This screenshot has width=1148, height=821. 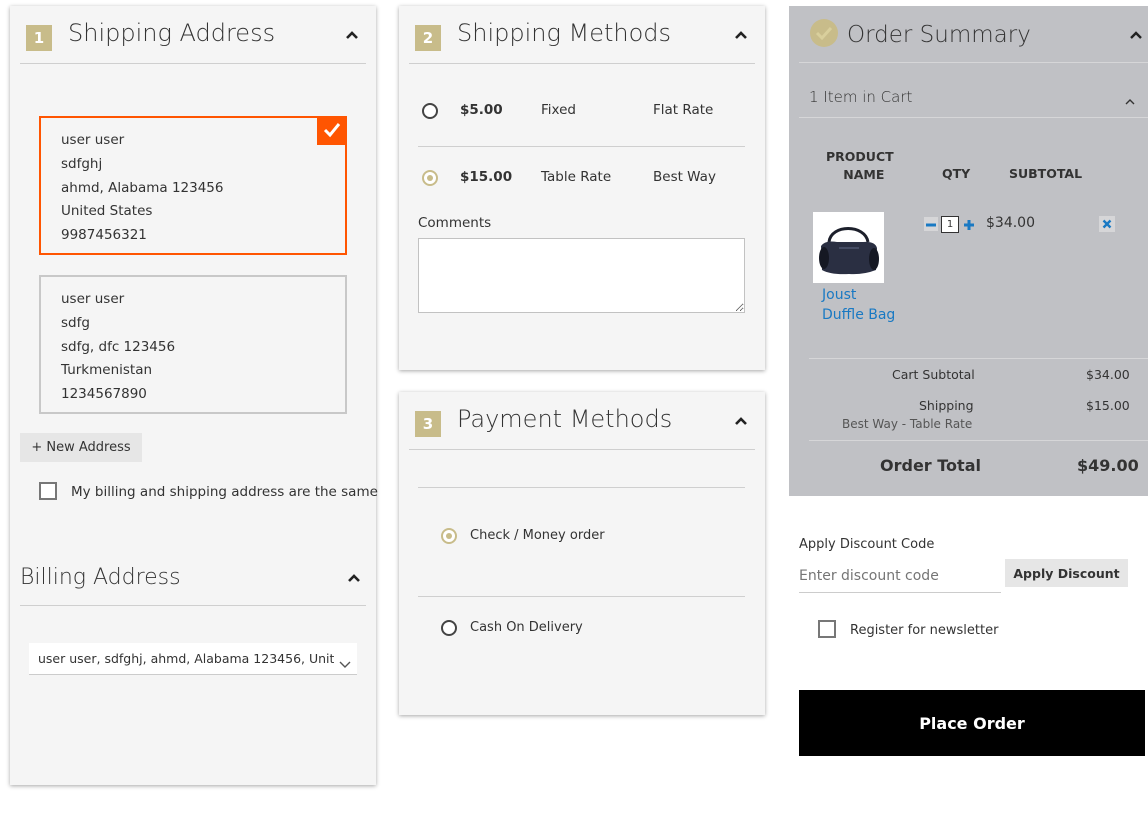 I want to click on item-subtotal: $34.00, so click(x=1010, y=223).